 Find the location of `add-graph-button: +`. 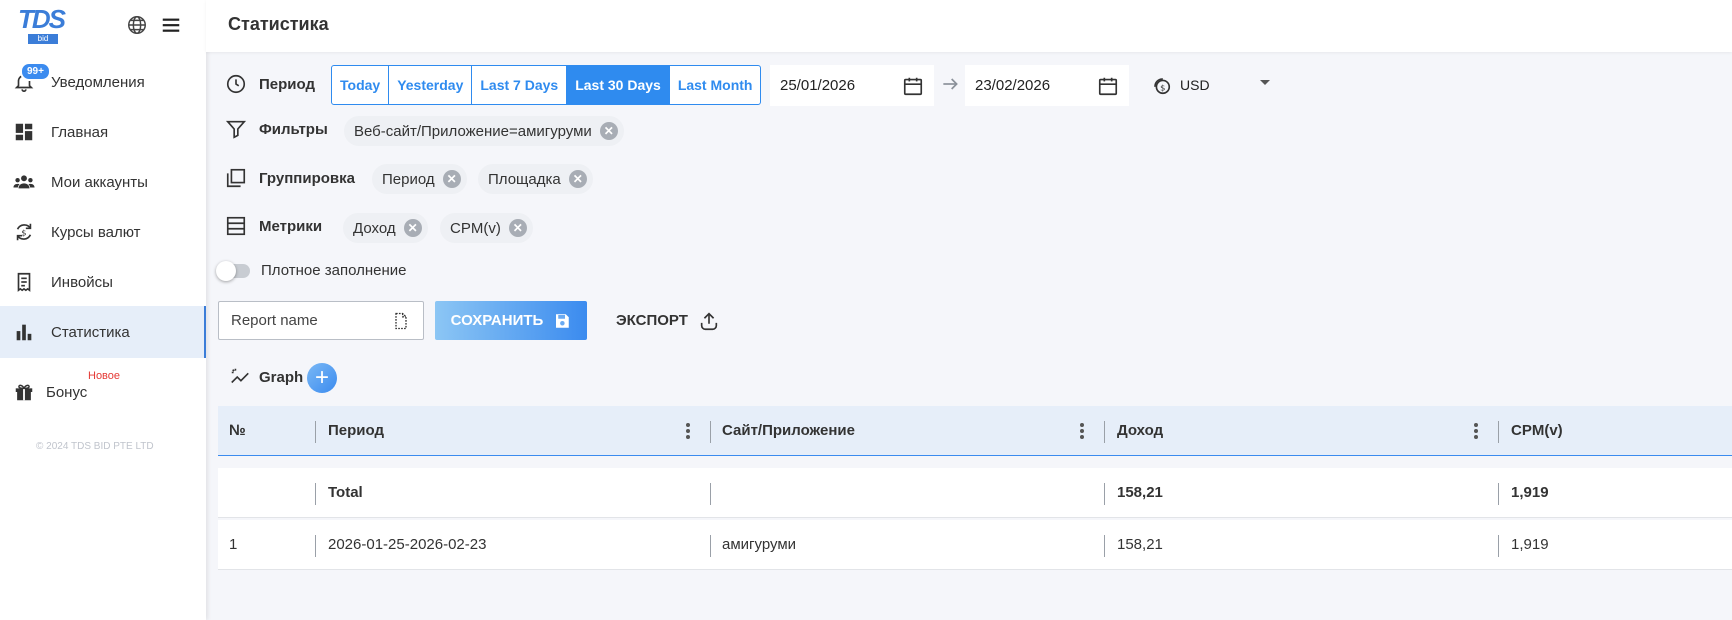

add-graph-button: + is located at coordinates (322, 378).